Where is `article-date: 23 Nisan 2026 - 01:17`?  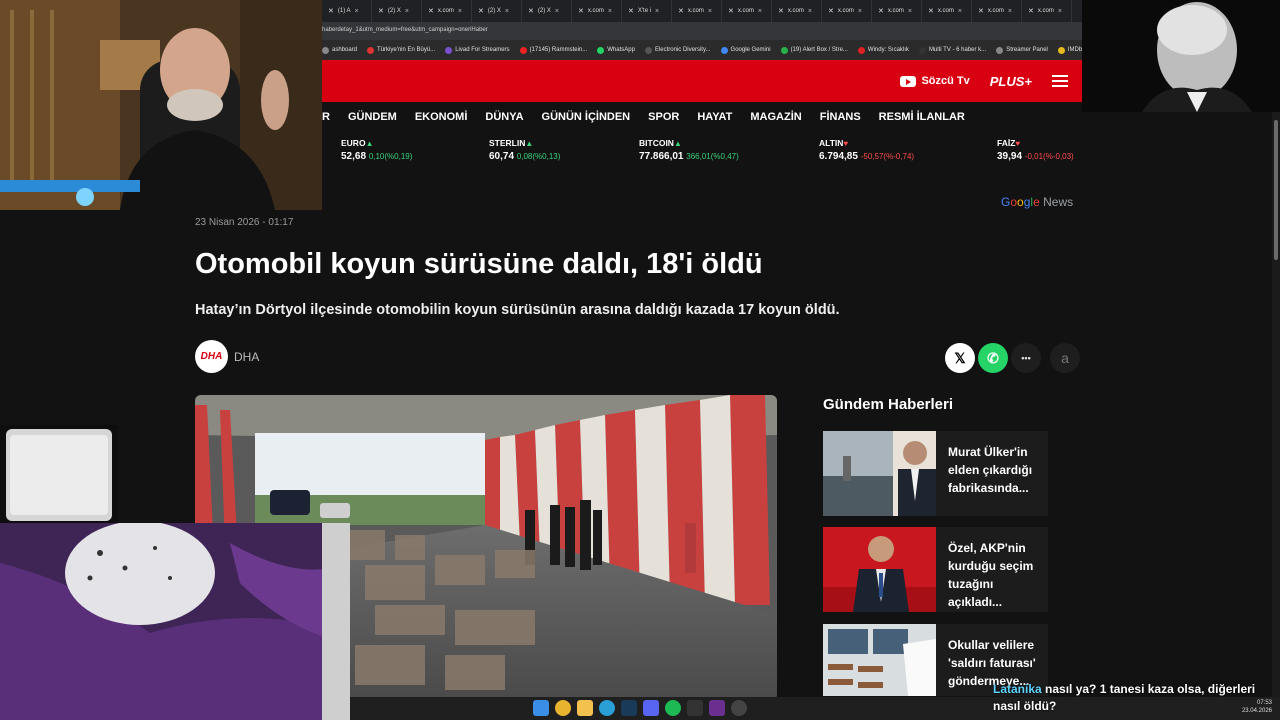 article-date: 23 Nisan 2026 - 01:17 is located at coordinates (244, 222).